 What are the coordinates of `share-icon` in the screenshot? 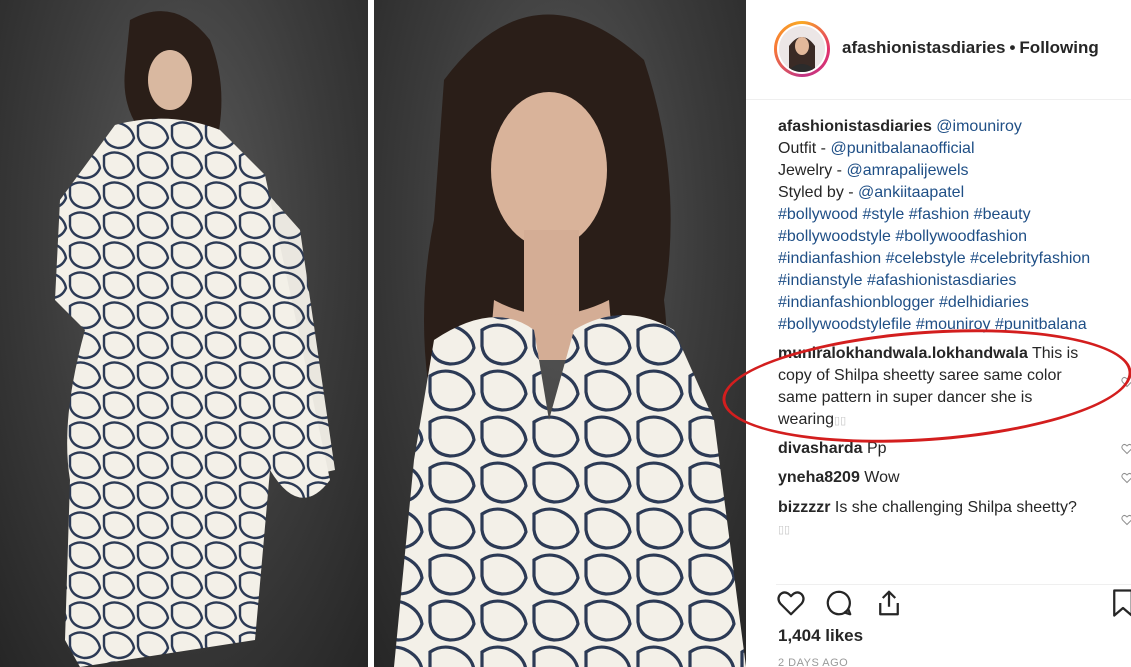 It's located at (890, 604).